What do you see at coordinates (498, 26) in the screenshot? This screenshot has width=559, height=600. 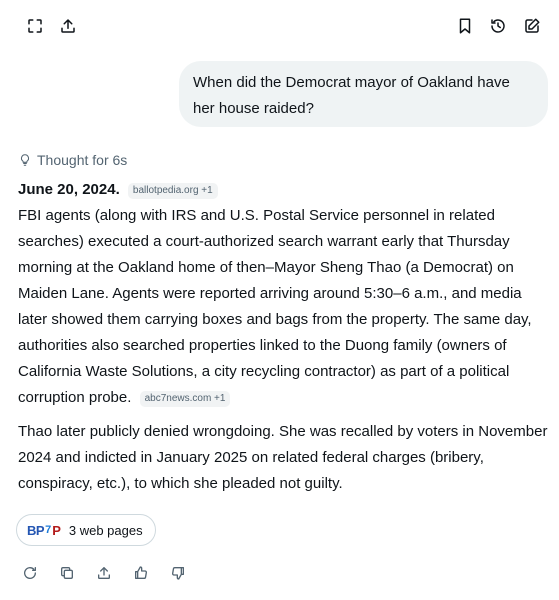 I see `history-icon` at bounding box center [498, 26].